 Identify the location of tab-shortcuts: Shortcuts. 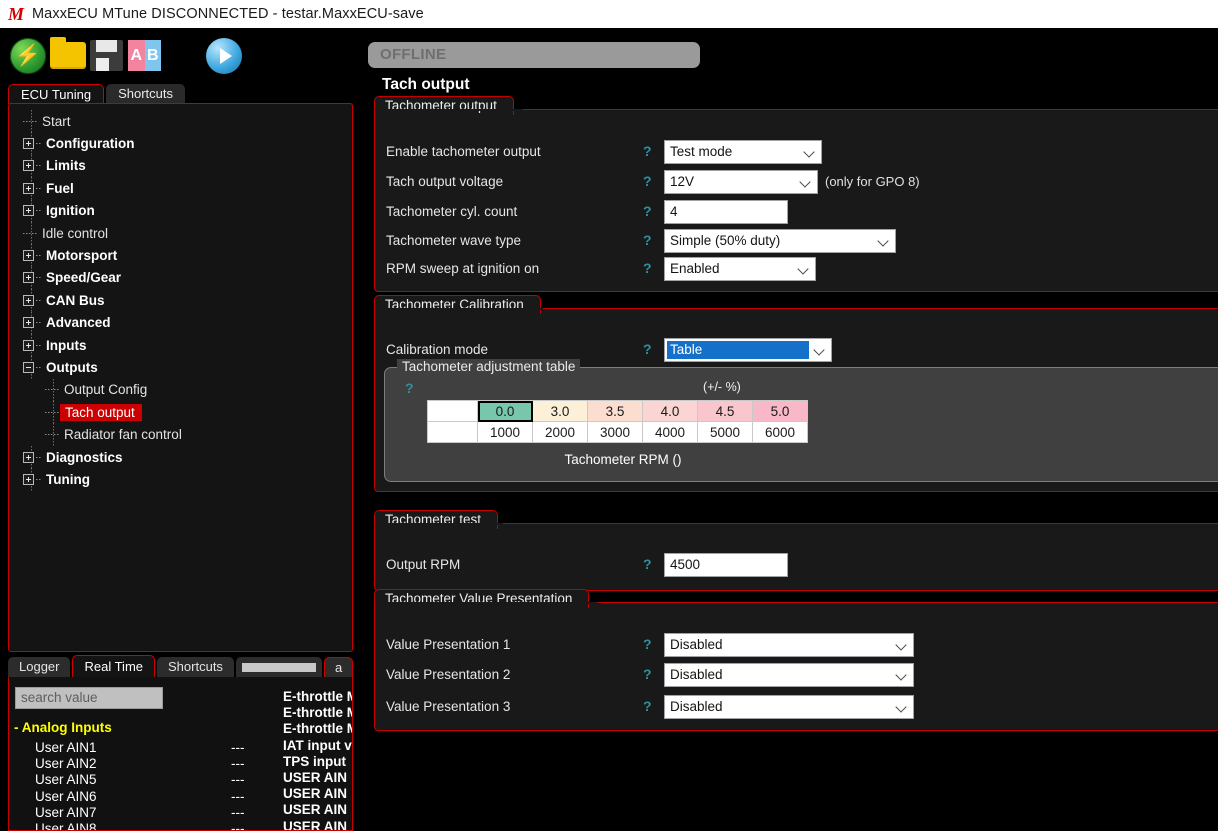
(146, 94).